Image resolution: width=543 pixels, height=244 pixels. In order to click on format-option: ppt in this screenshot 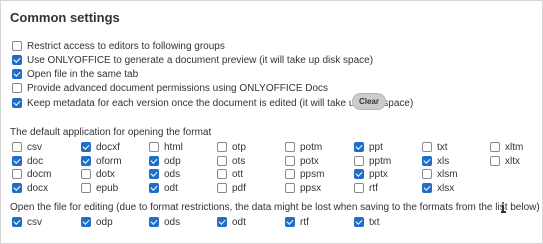, I will do `click(368, 147)`.